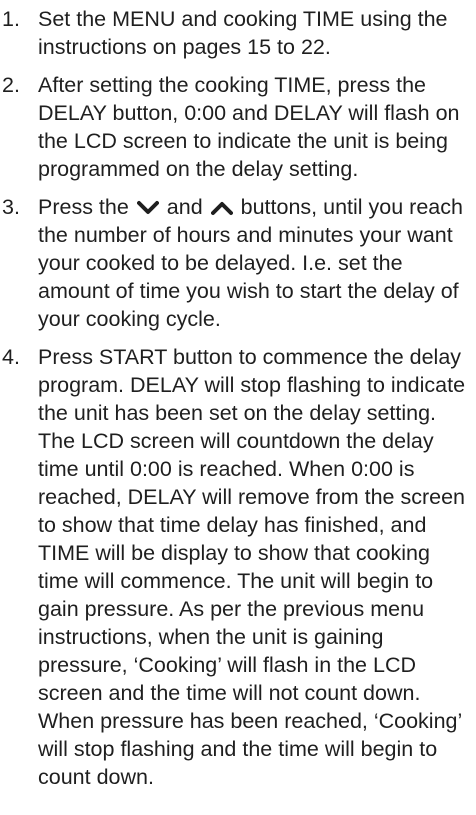 The width and height of the screenshot is (476, 815). I want to click on step-number: 2., so click(11, 85).